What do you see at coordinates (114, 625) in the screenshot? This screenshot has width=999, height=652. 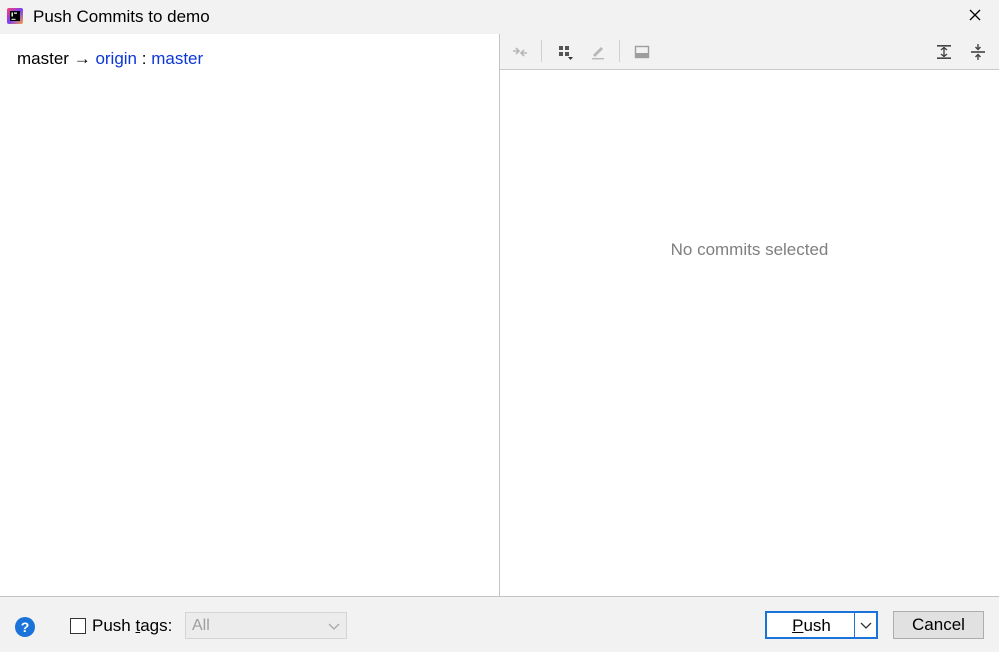 I see `push-tags-label-prefix: Push` at bounding box center [114, 625].